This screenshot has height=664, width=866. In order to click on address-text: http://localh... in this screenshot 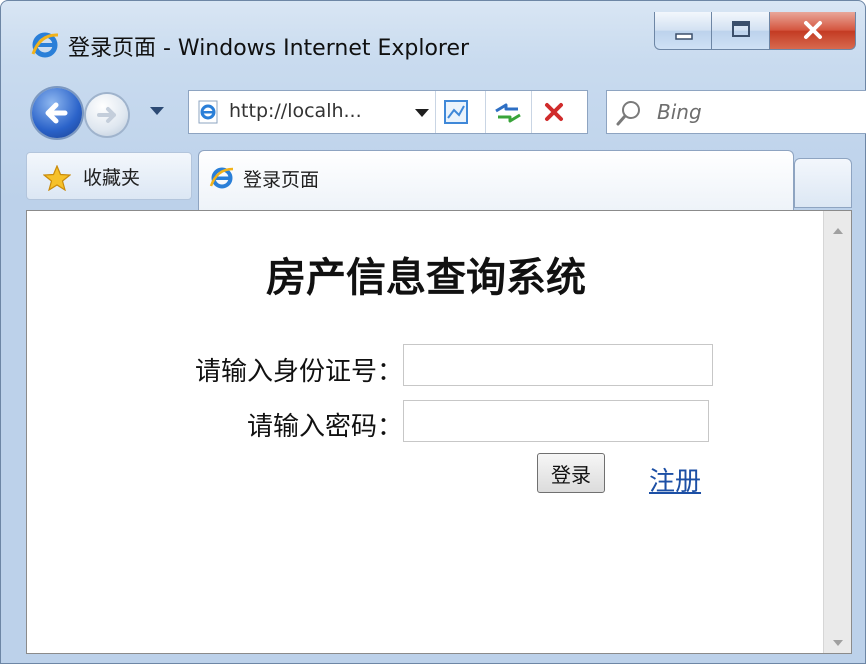, I will do `click(295, 111)`.